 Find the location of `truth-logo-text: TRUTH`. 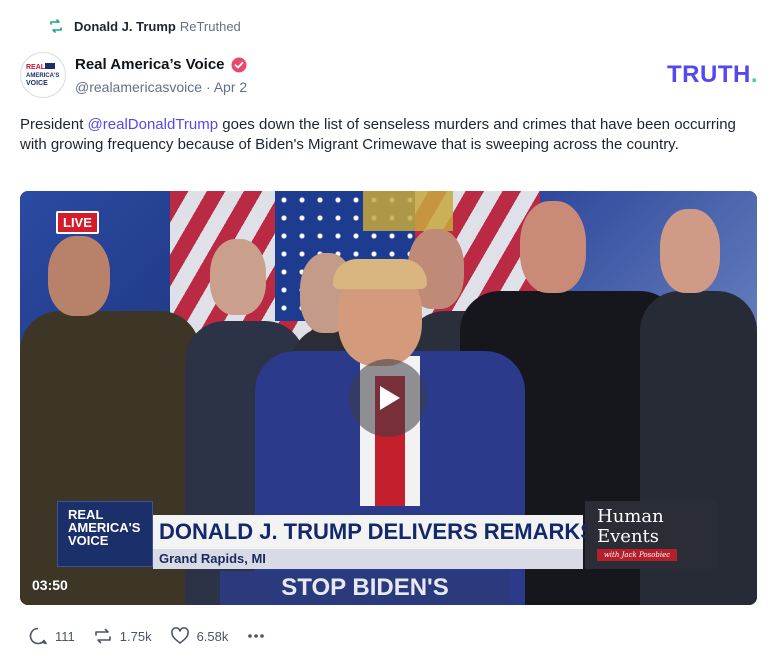

truth-logo-text: TRUTH is located at coordinates (709, 74).